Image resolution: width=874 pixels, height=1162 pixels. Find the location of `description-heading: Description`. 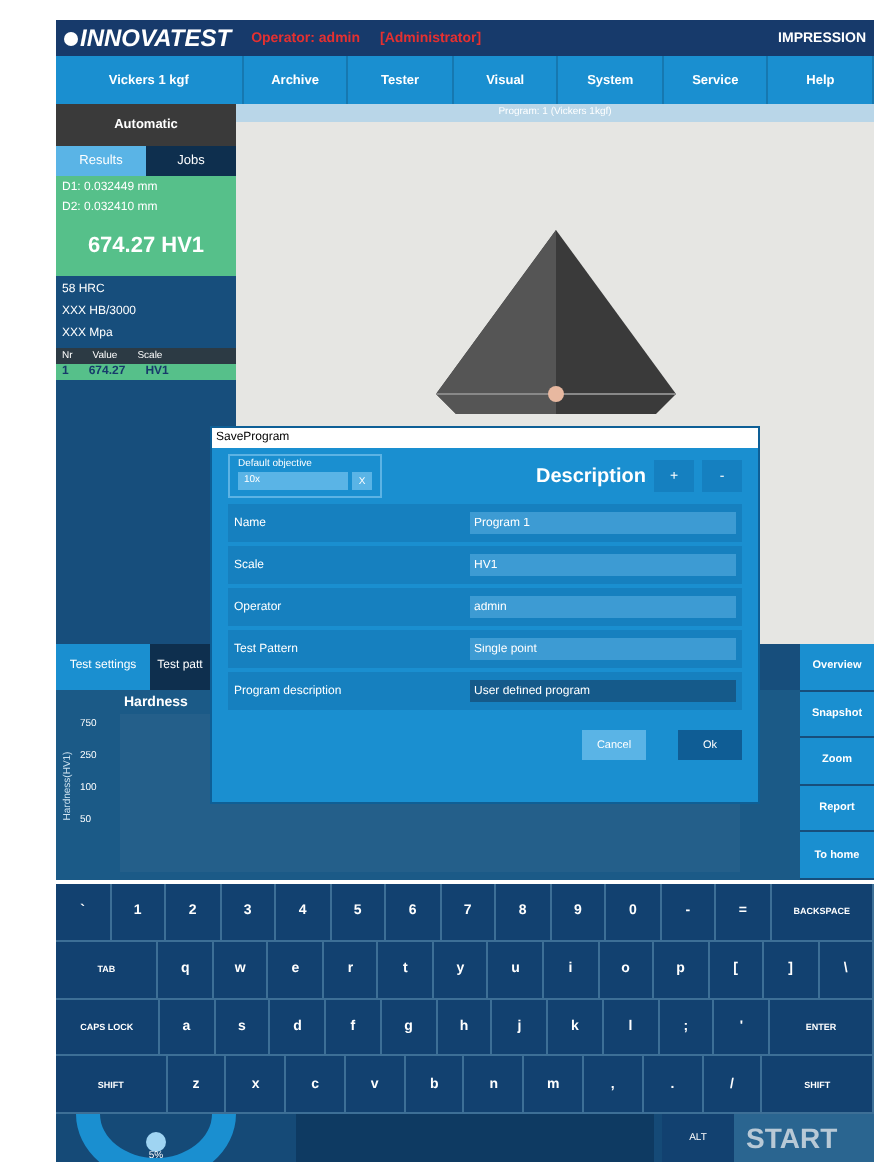

description-heading: Description is located at coordinates (590, 476).